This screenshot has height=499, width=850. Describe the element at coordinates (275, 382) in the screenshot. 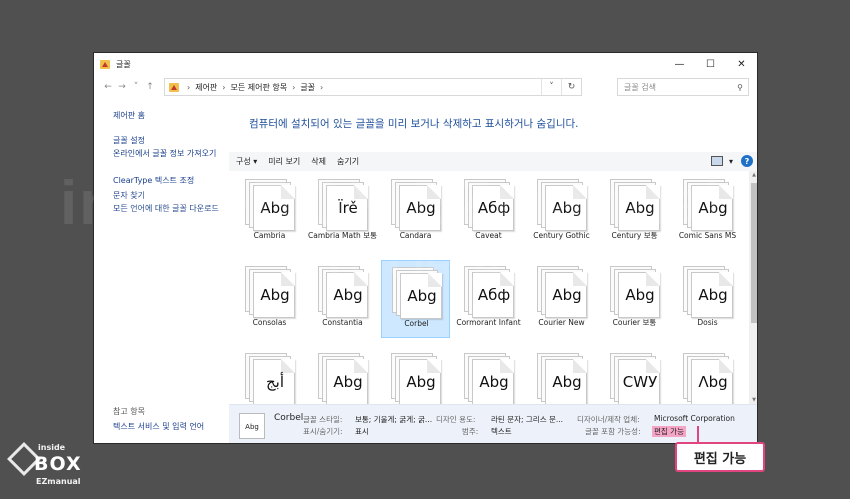

I see `font-sample-text: أبج` at that location.